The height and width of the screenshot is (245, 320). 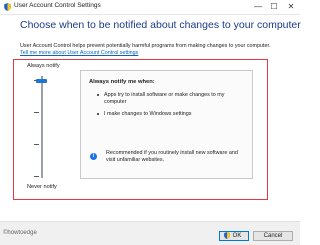 What do you see at coordinates (150, 233) in the screenshot?
I see `footer-bar: ©howtoedge OK Cancel` at bounding box center [150, 233].